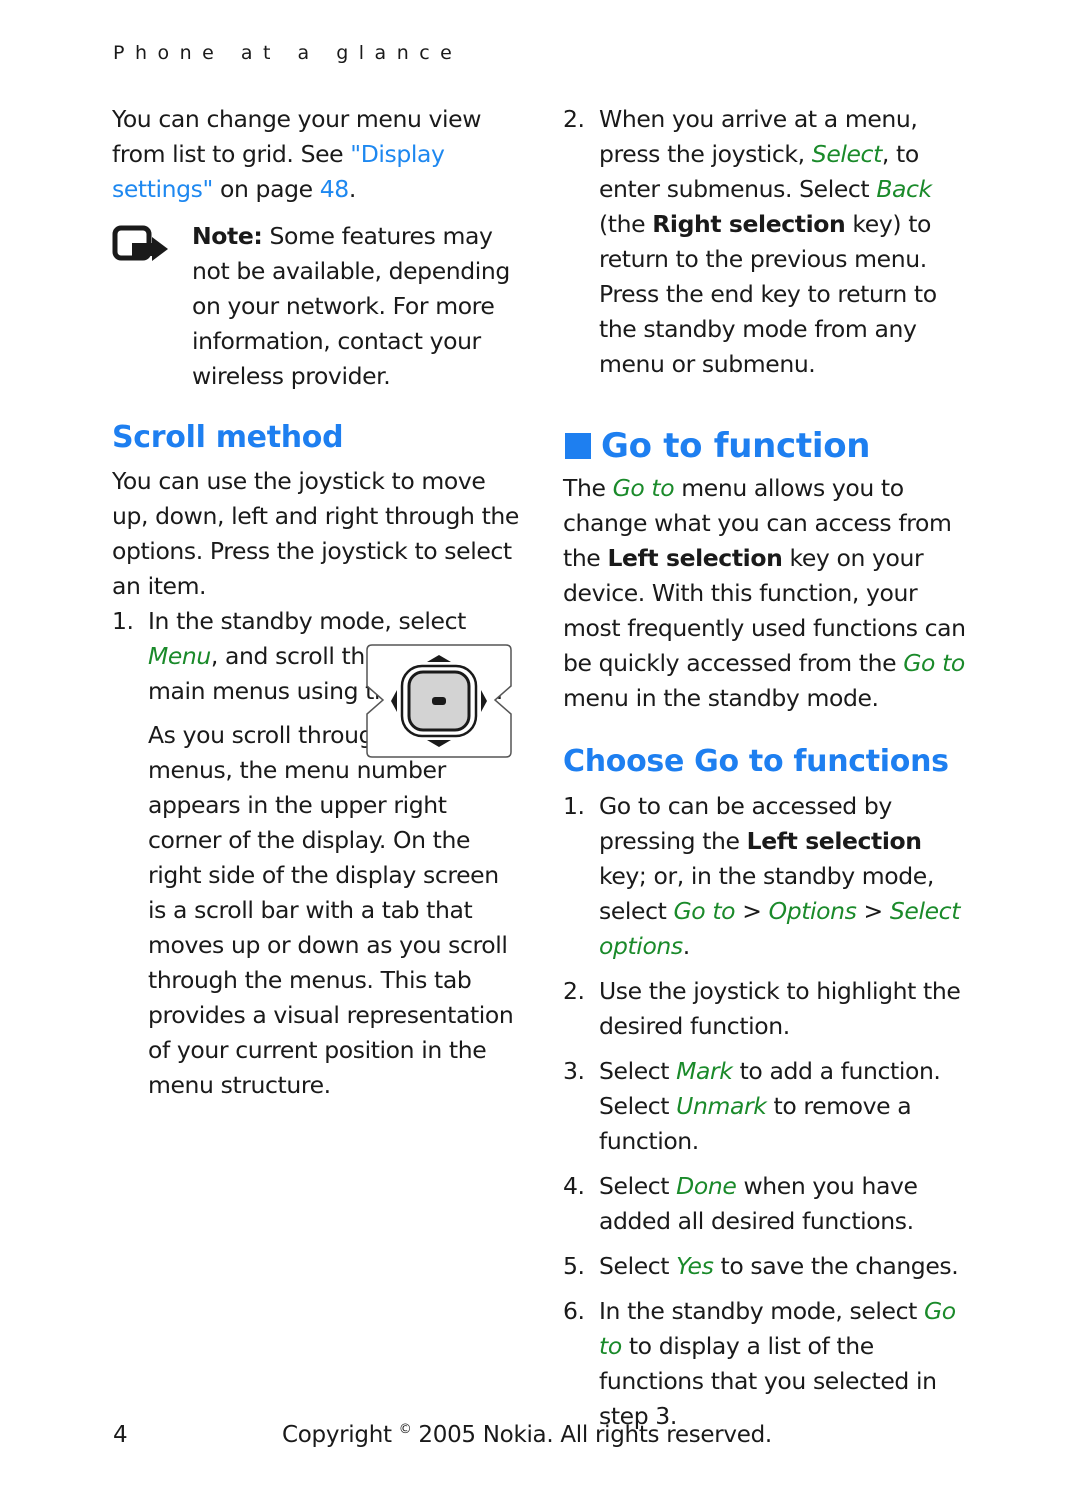  Describe the element at coordinates (228, 437) in the screenshot. I see `scroll-method-heading: Scroll method` at that location.